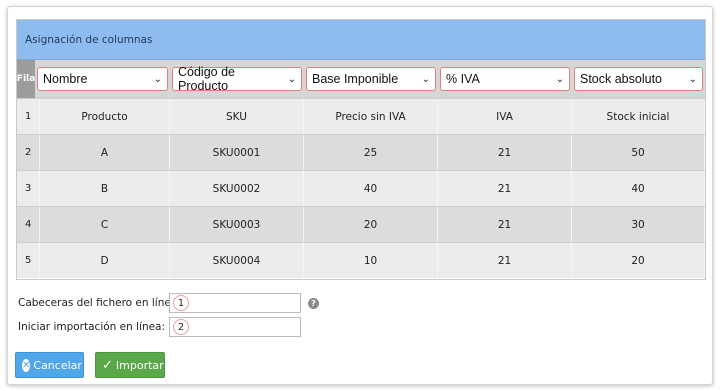 Image resolution: width=720 pixels, height=391 pixels. I want to click on table-row: 2 A SKU0001 25 21 50, so click(361, 152).